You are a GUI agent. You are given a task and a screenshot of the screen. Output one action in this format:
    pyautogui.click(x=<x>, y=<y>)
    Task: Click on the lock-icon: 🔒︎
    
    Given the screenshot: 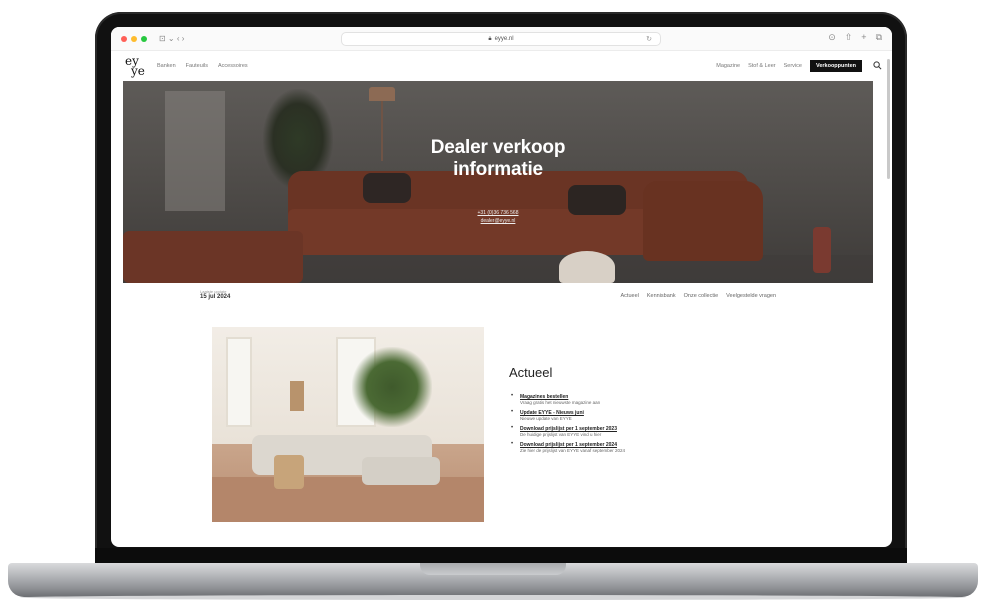 What is the action you would take?
    pyautogui.click(x=490, y=38)
    